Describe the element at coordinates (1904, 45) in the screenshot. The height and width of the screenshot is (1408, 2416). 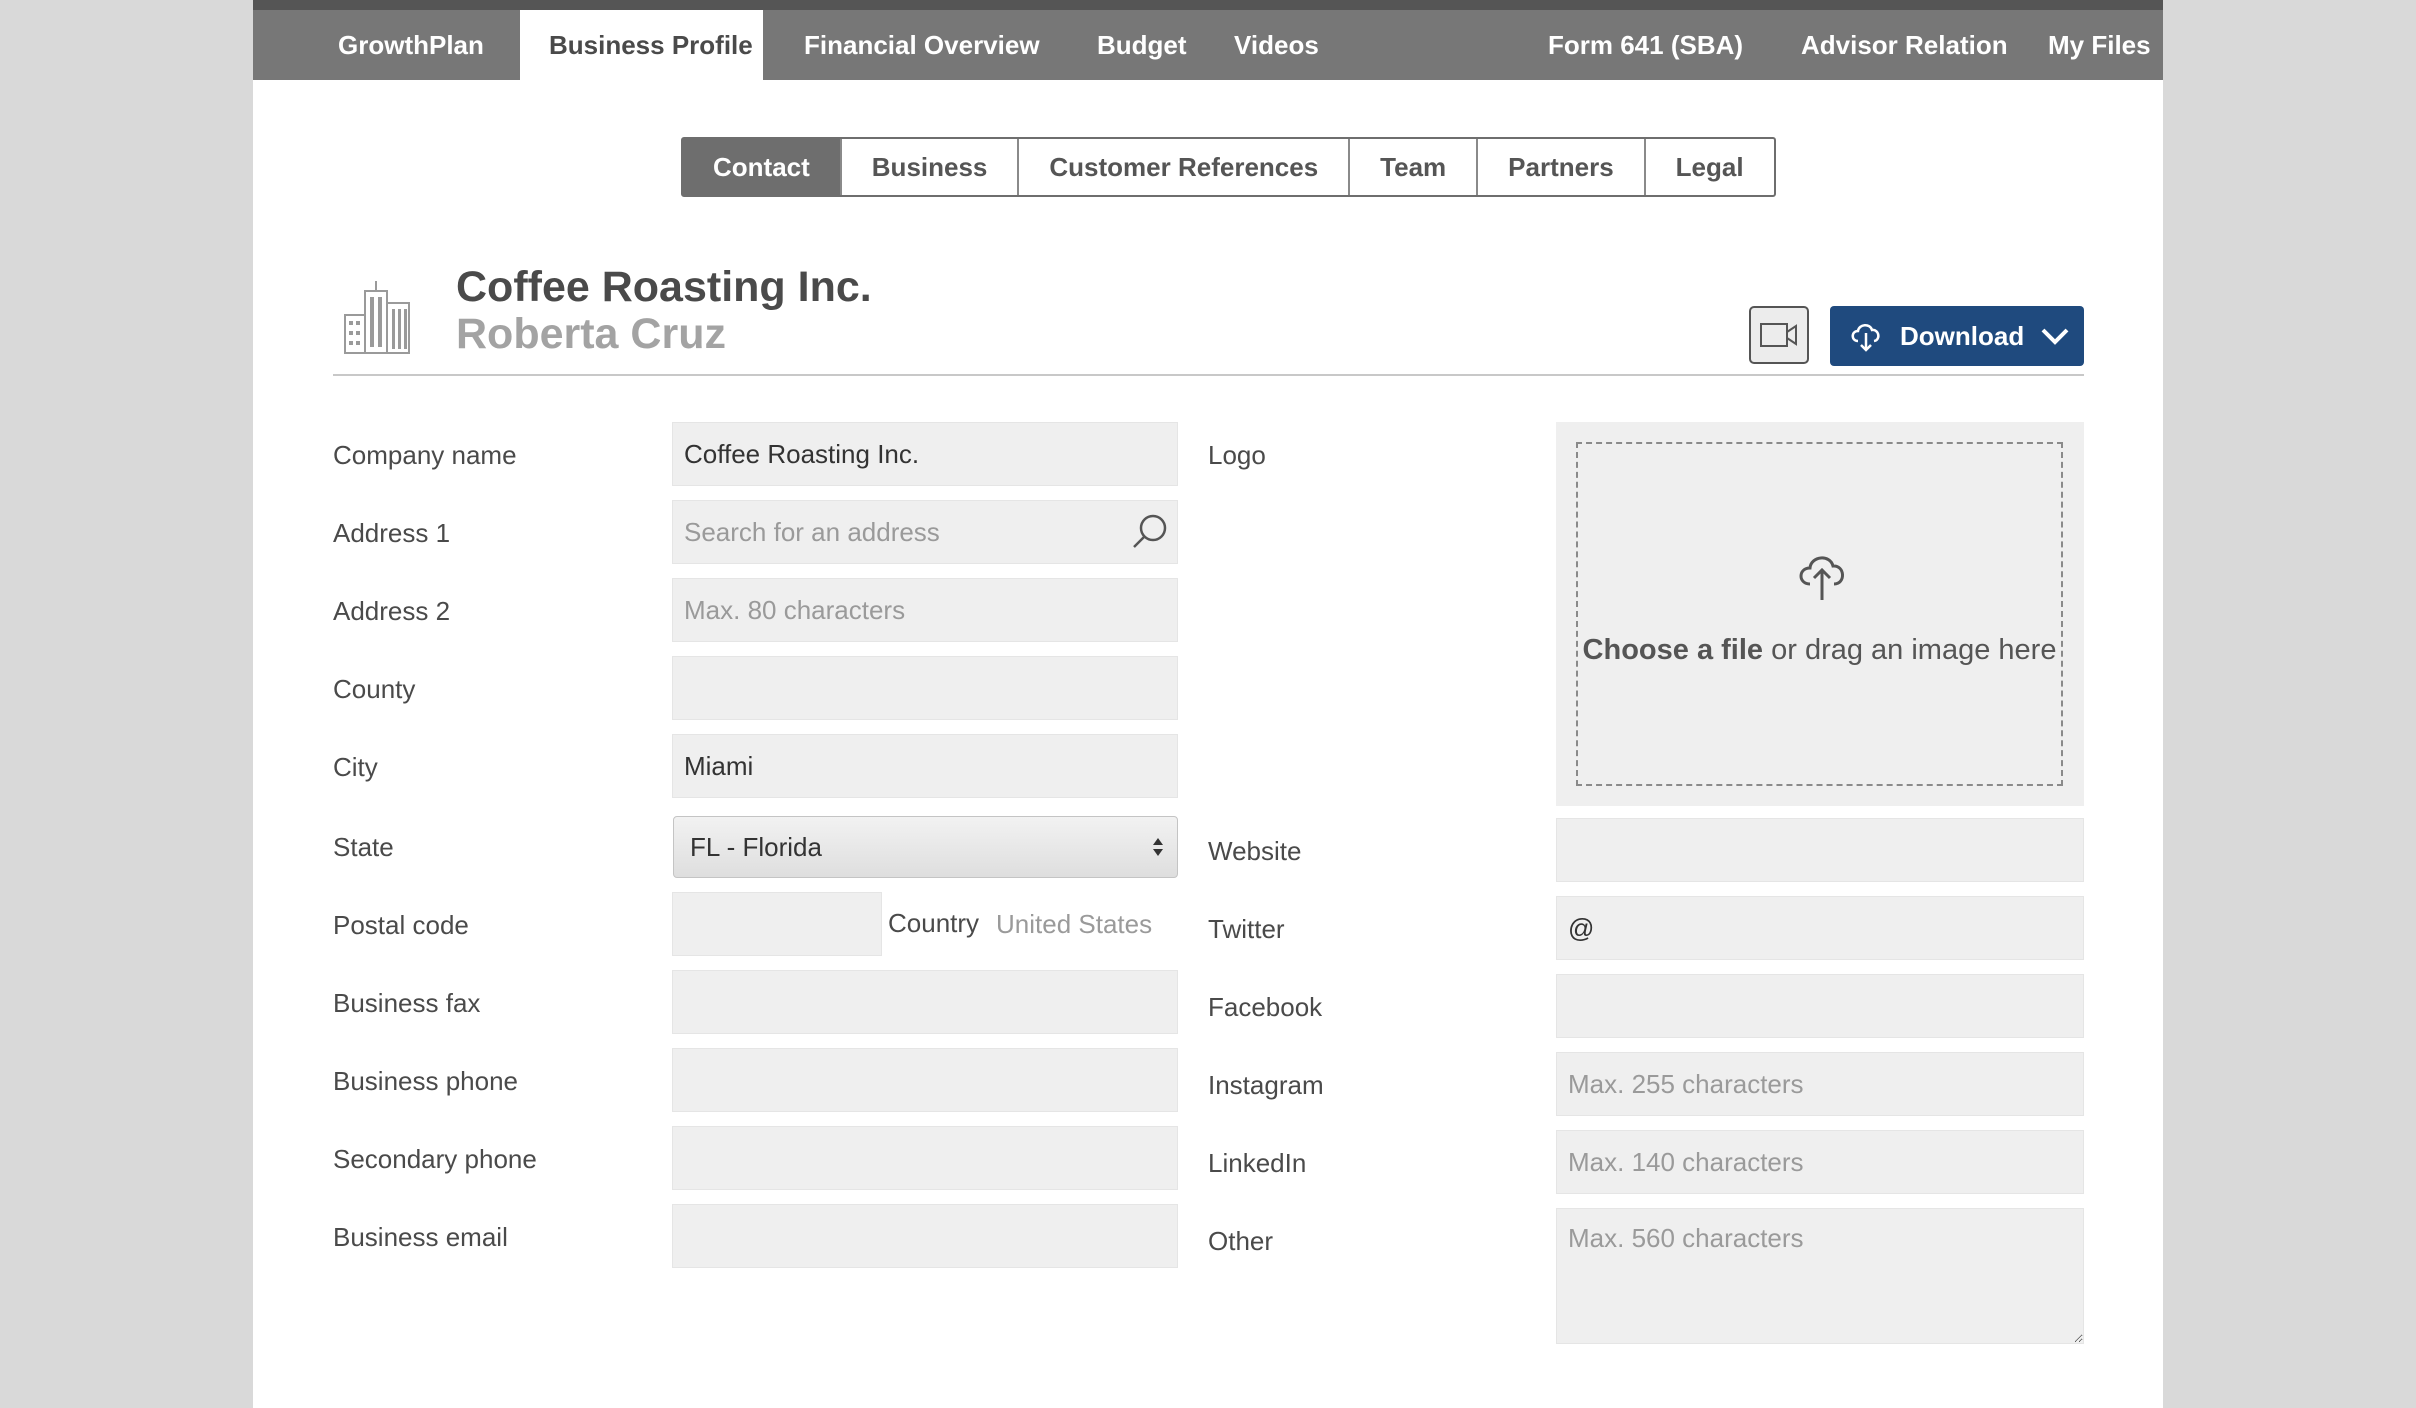
I see `nav-advisor-relation: Advisor Relation` at that location.